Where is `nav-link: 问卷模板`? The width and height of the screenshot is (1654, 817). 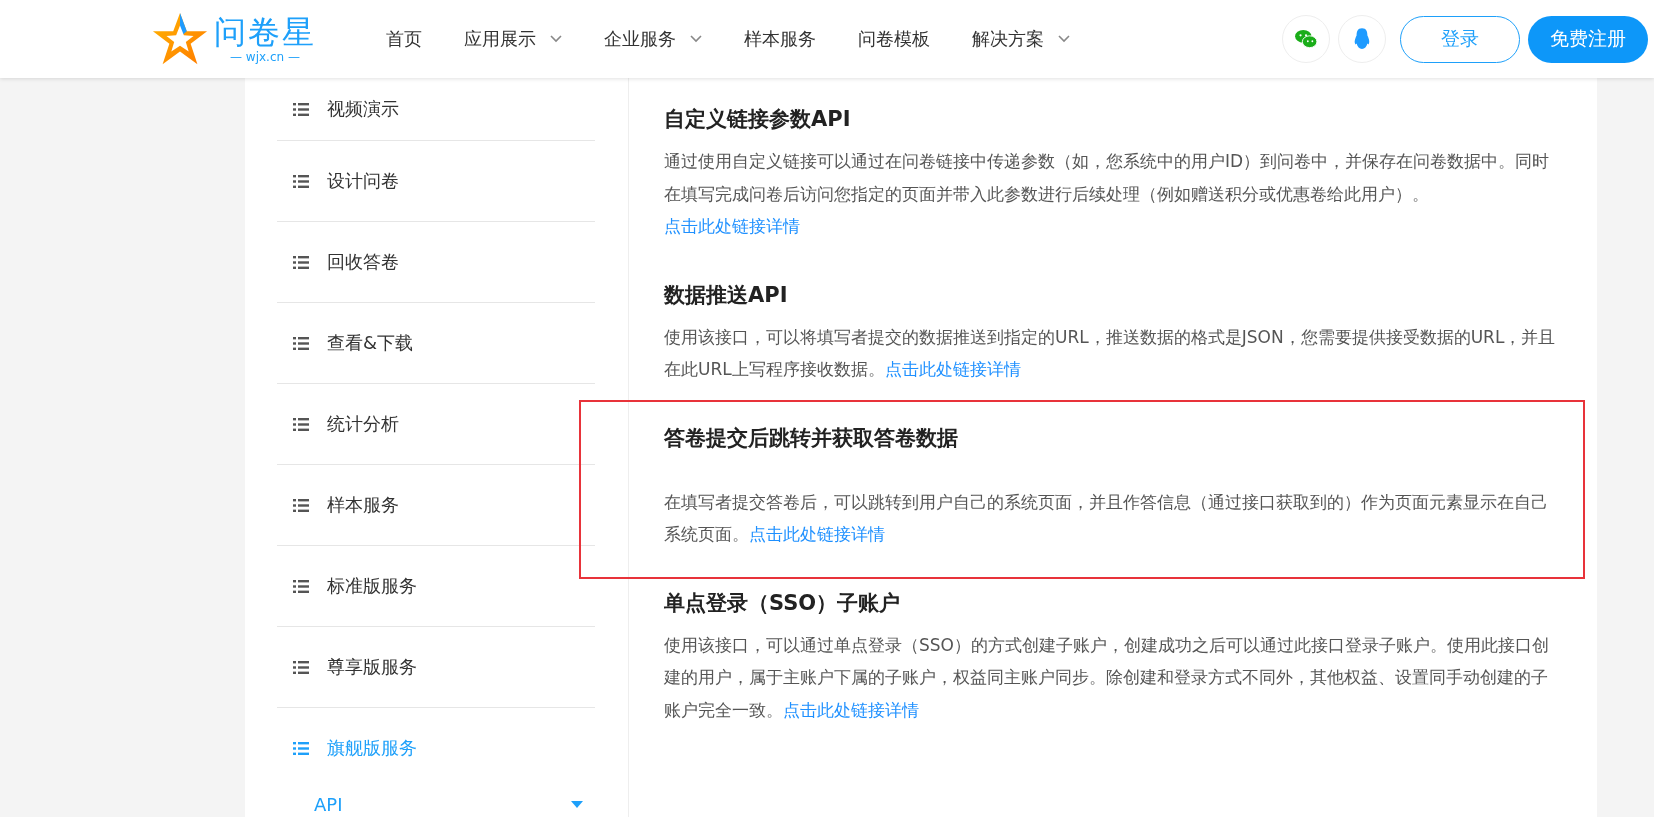
nav-link: 问卷模板 is located at coordinates (894, 39).